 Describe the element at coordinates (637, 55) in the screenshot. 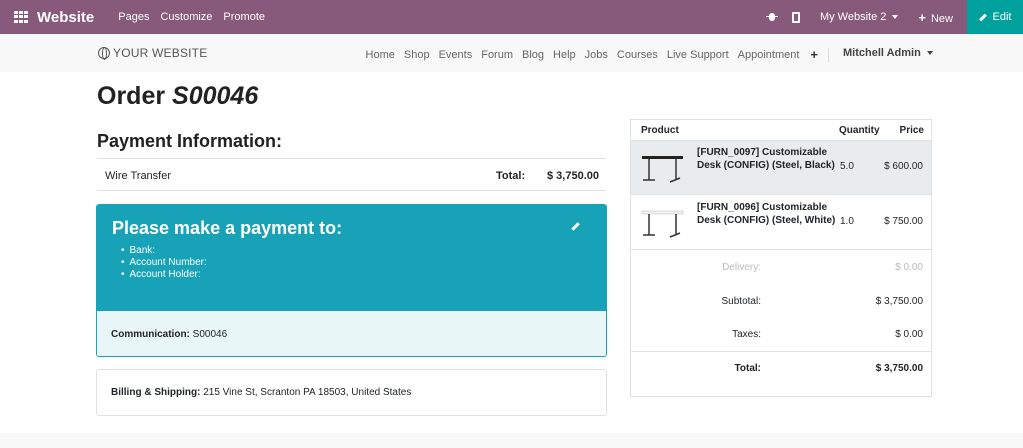

I see `nav-item-courses: Courses` at that location.